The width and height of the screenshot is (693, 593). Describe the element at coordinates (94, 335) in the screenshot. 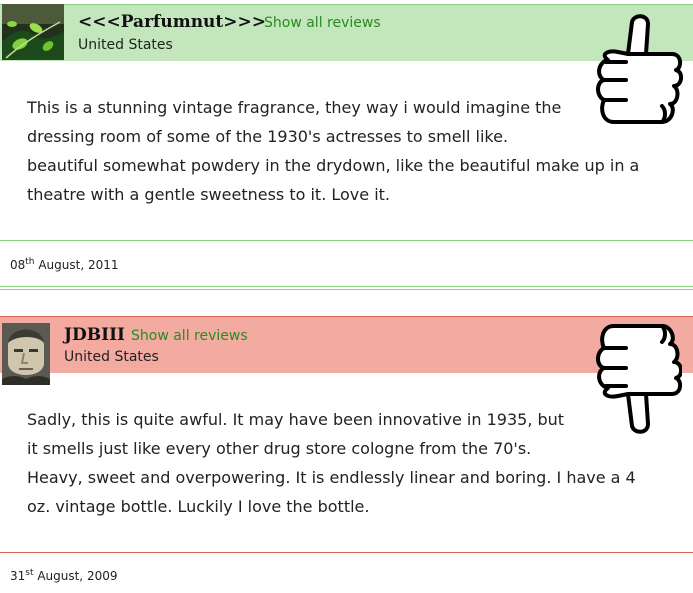

I see `reviewer-name: JDBIII` at that location.